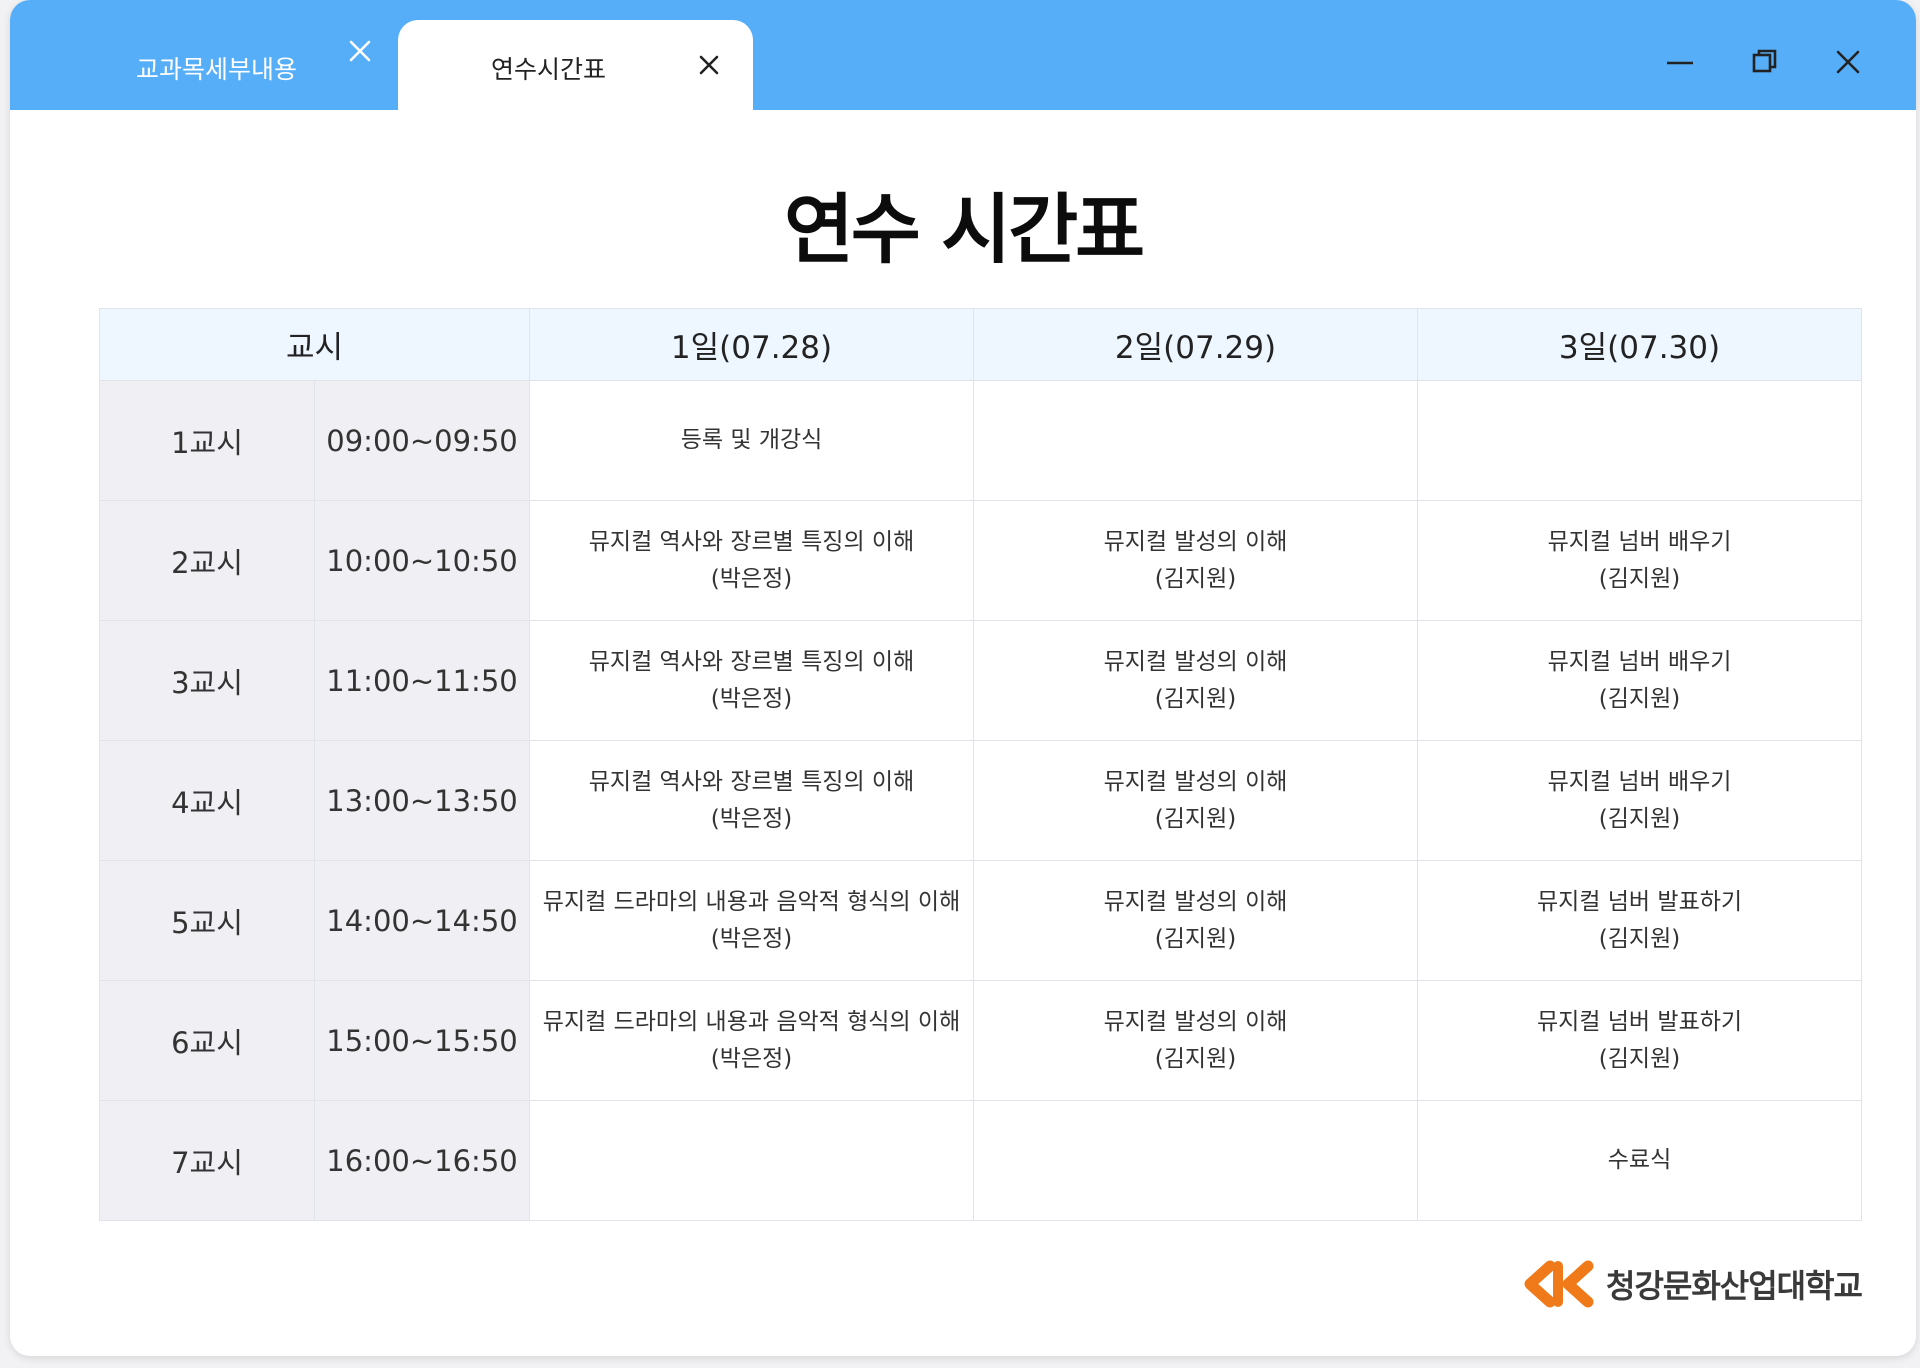 Image resolution: width=1920 pixels, height=1368 pixels. I want to click on tab-training-timetable: 연수시간표, so click(575, 65).